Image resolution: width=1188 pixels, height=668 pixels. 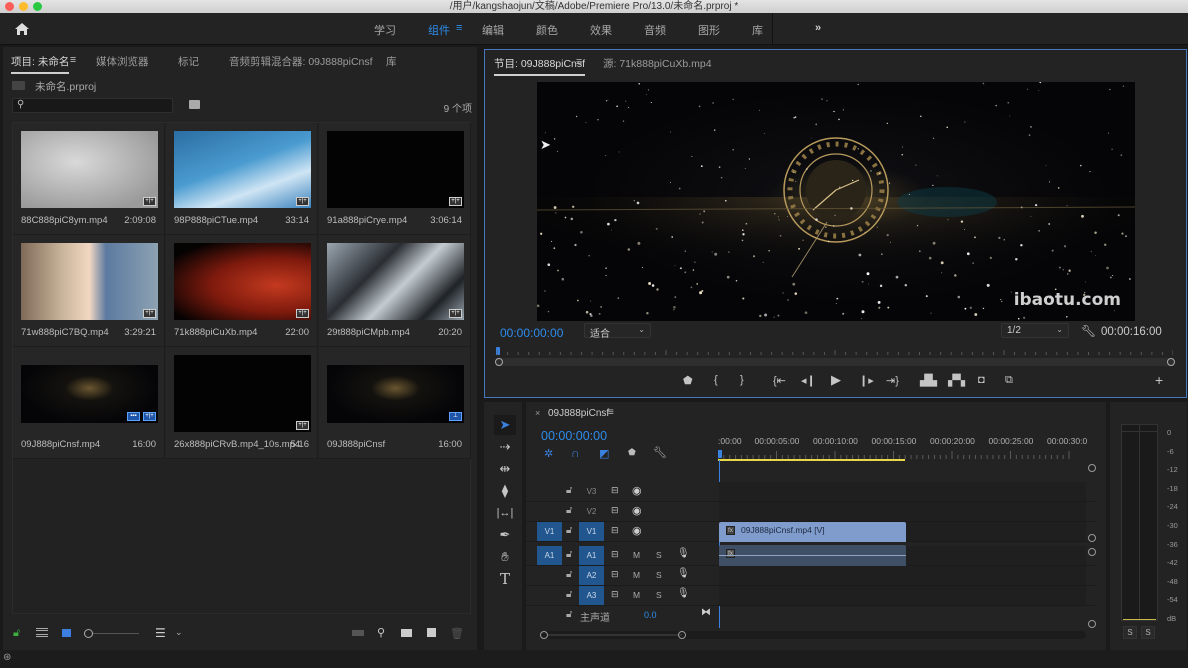 What do you see at coordinates (1159, 380) in the screenshot?
I see `add-button-icon: +` at bounding box center [1159, 380].